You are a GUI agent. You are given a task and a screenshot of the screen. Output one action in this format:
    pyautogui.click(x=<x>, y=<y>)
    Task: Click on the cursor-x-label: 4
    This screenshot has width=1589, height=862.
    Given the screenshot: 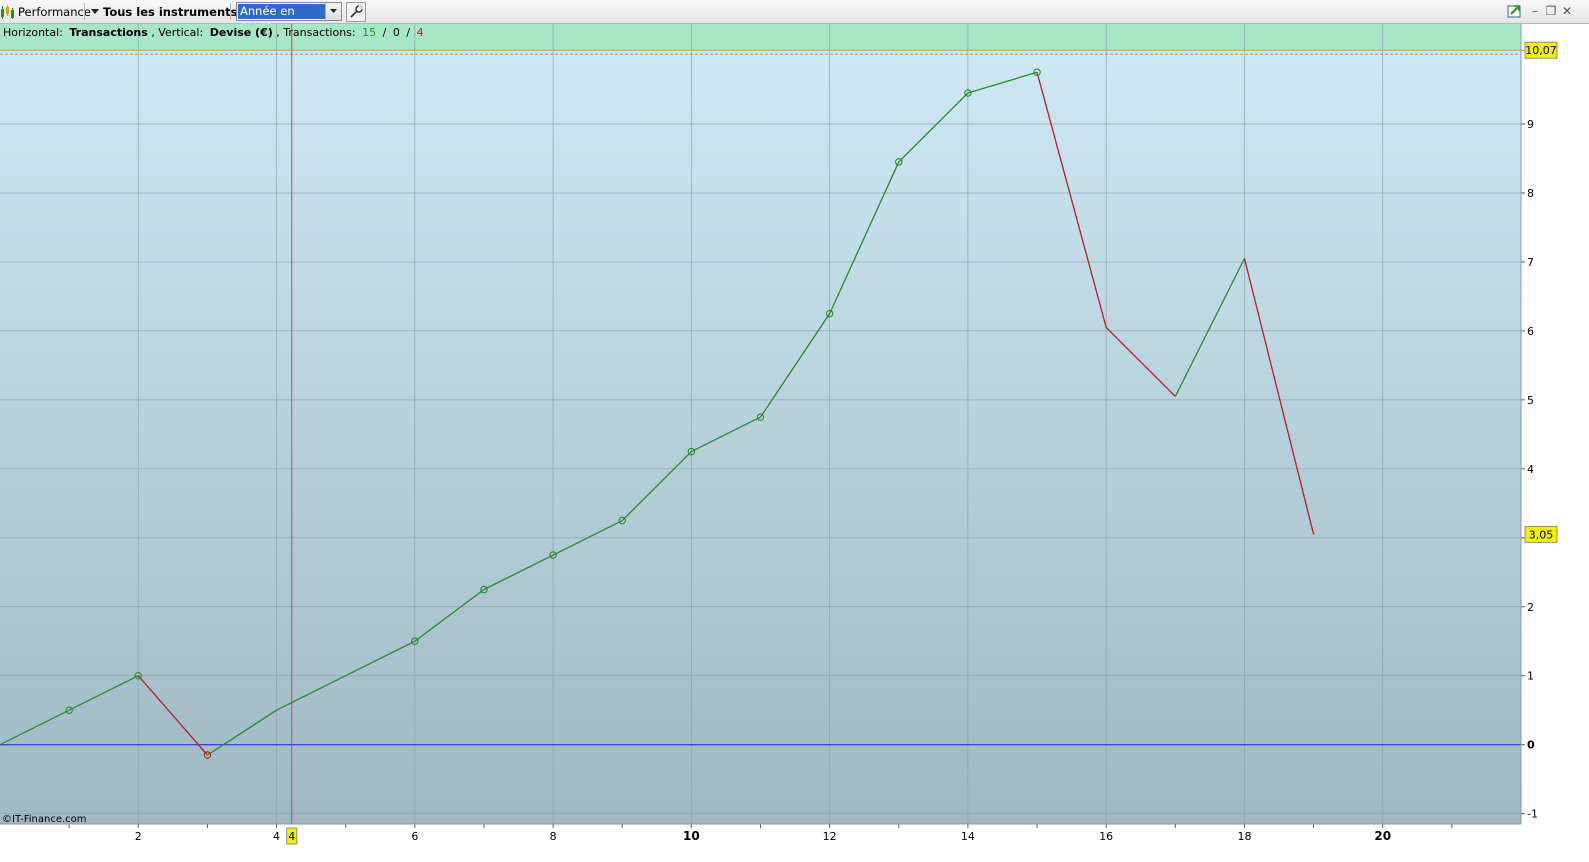 What is the action you would take?
    pyautogui.click(x=291, y=836)
    